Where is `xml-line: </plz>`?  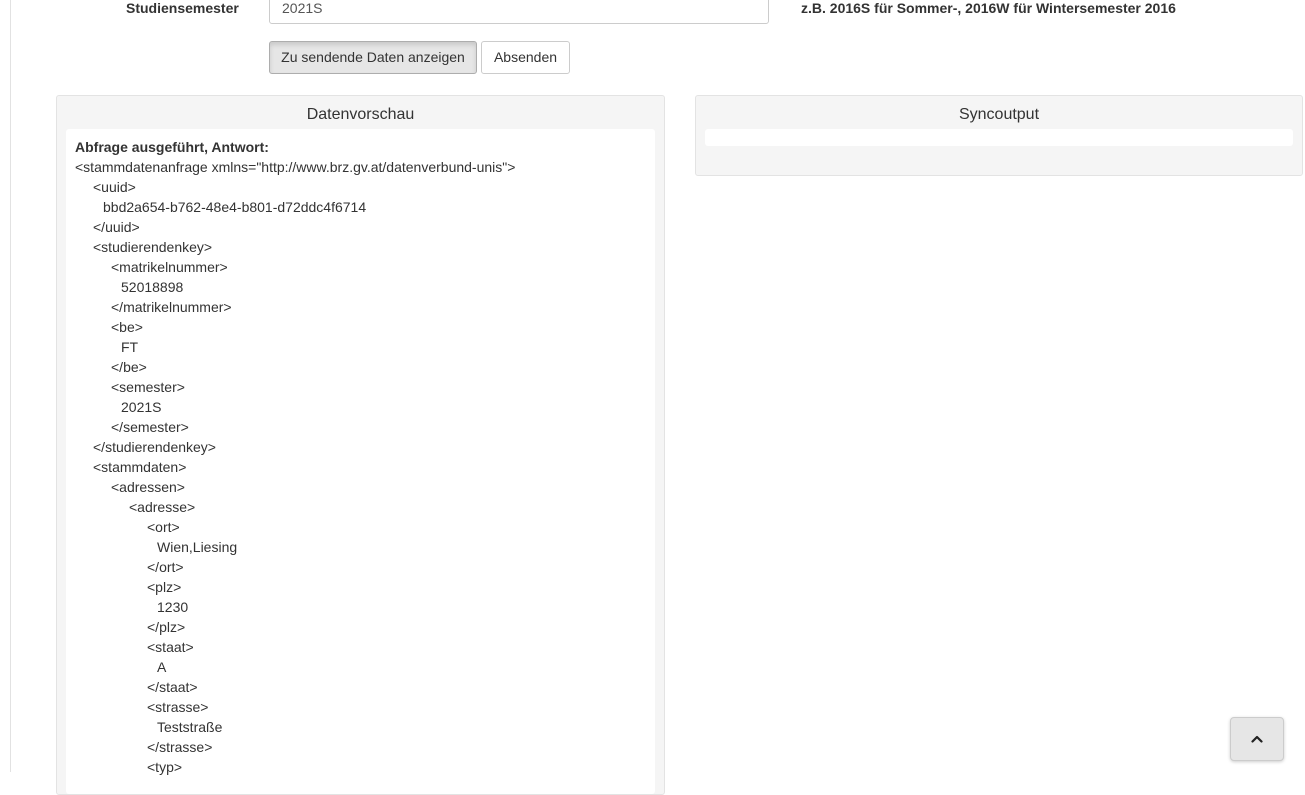 xml-line: </plz> is located at coordinates (166, 627).